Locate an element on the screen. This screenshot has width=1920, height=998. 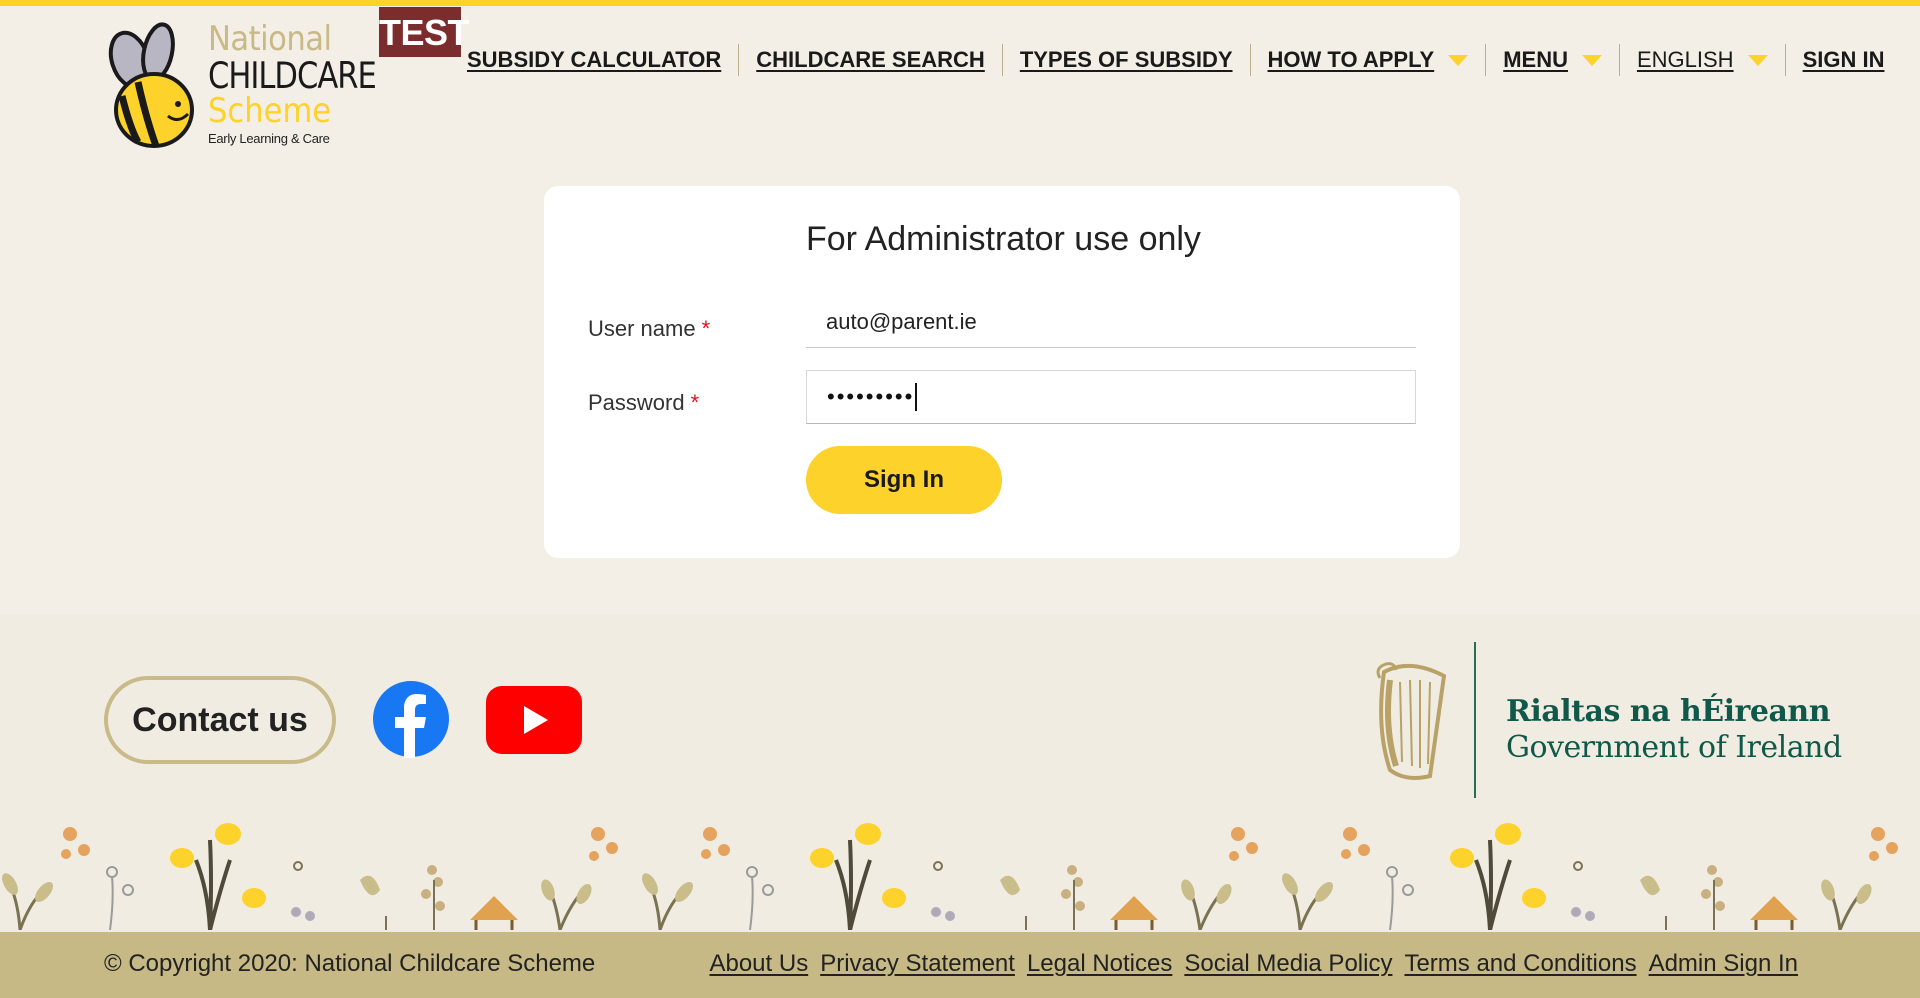
logo-scheme-text: Scheme is located at coordinates (270, 111).